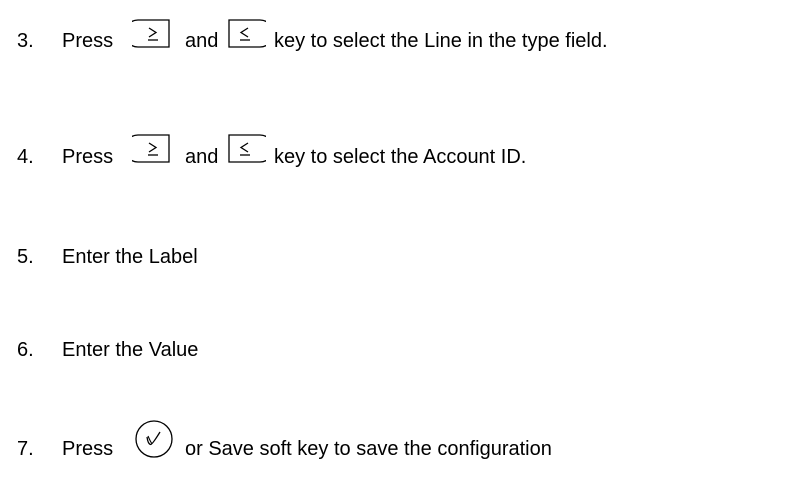  I want to click on step-text-rest: key to select the Account ID., so click(400, 157).